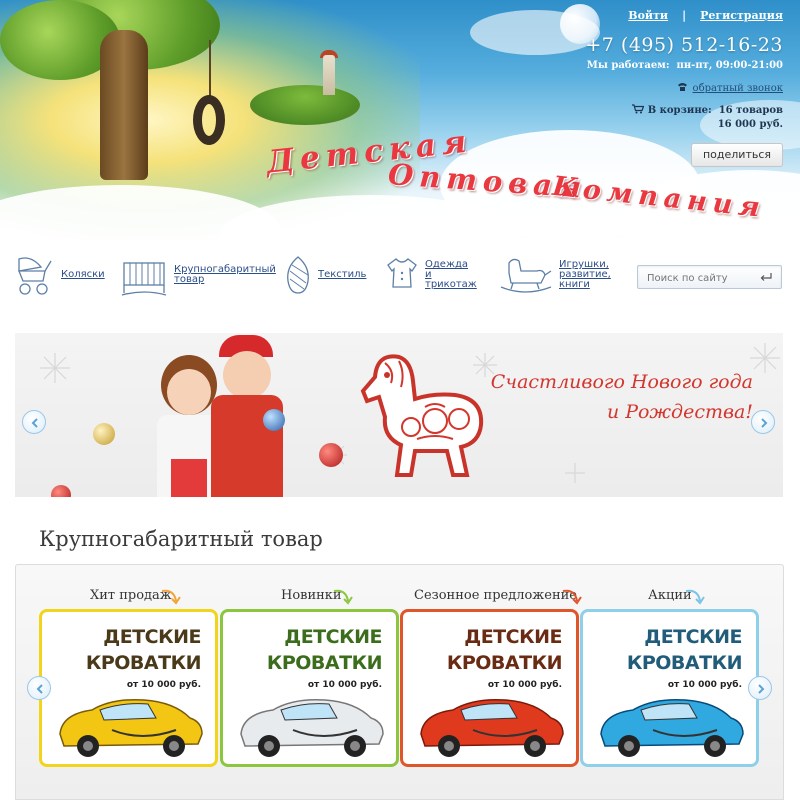  What do you see at coordinates (209, 120) in the screenshot?
I see `tyre-swing-icon` at bounding box center [209, 120].